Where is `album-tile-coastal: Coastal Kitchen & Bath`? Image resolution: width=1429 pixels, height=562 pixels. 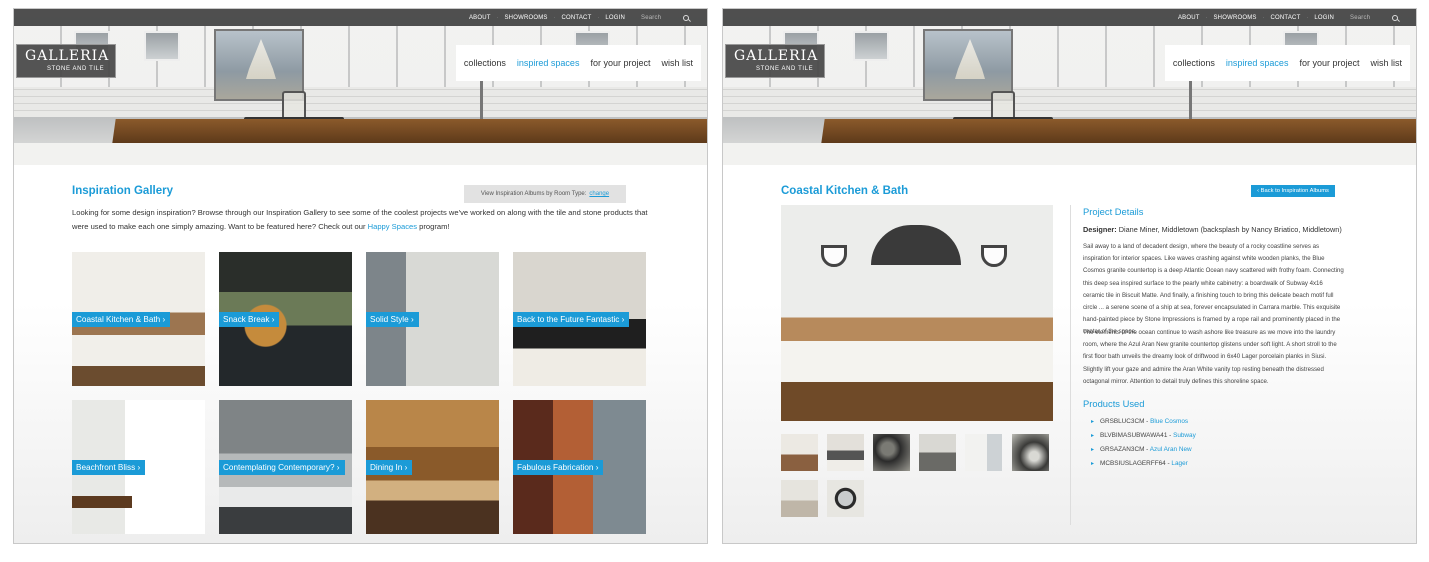
album-tile-coastal: Coastal Kitchen & Bath is located at coordinates (138, 319).